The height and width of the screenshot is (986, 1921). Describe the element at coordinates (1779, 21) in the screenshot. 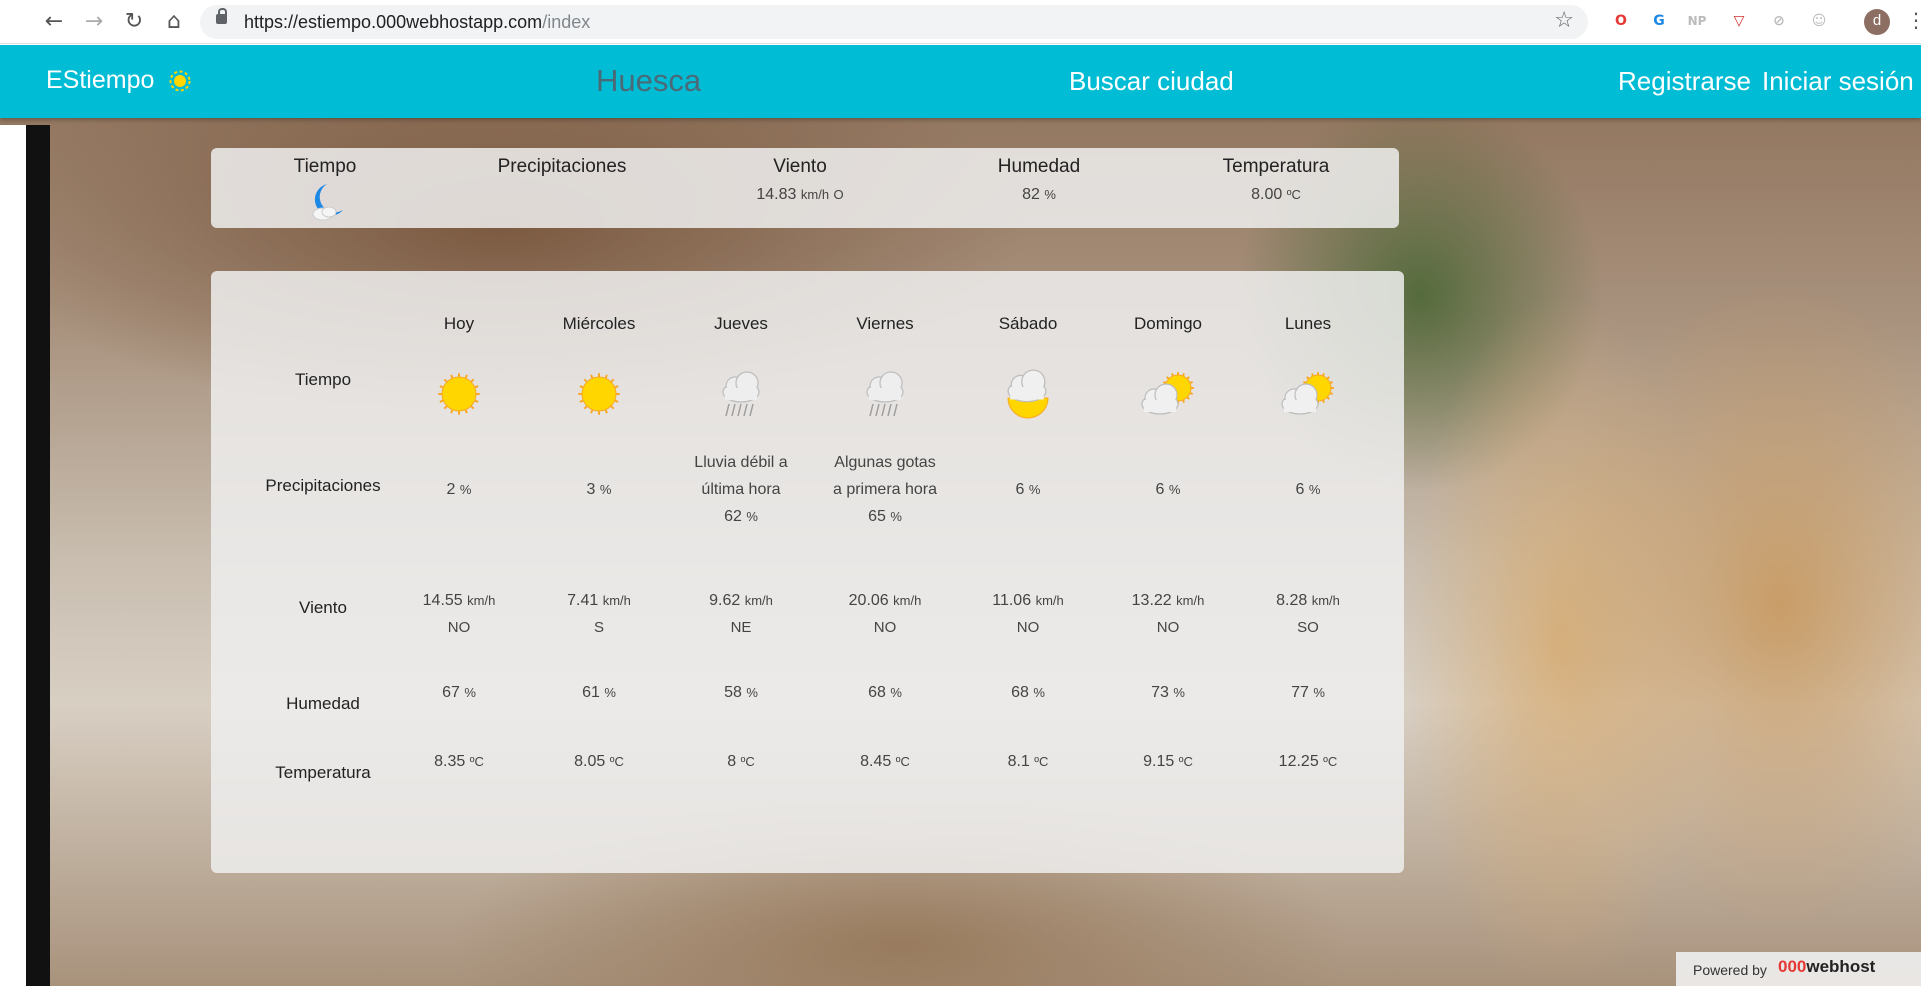

I see `extension-block-icon: ⊘` at that location.